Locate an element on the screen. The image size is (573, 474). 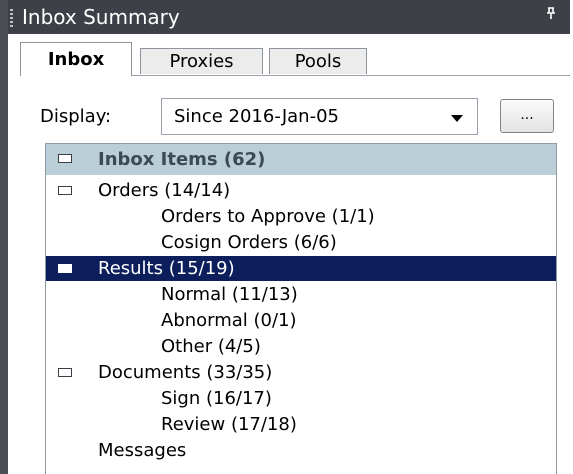
tree-header-inbox-items: Inbox Items (62) is located at coordinates (301, 159).